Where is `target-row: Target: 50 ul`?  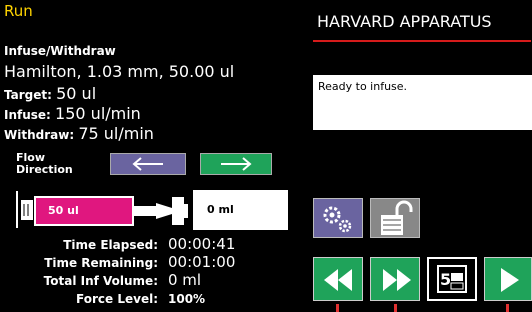
target-row: Target: 50 ul is located at coordinates (50, 93).